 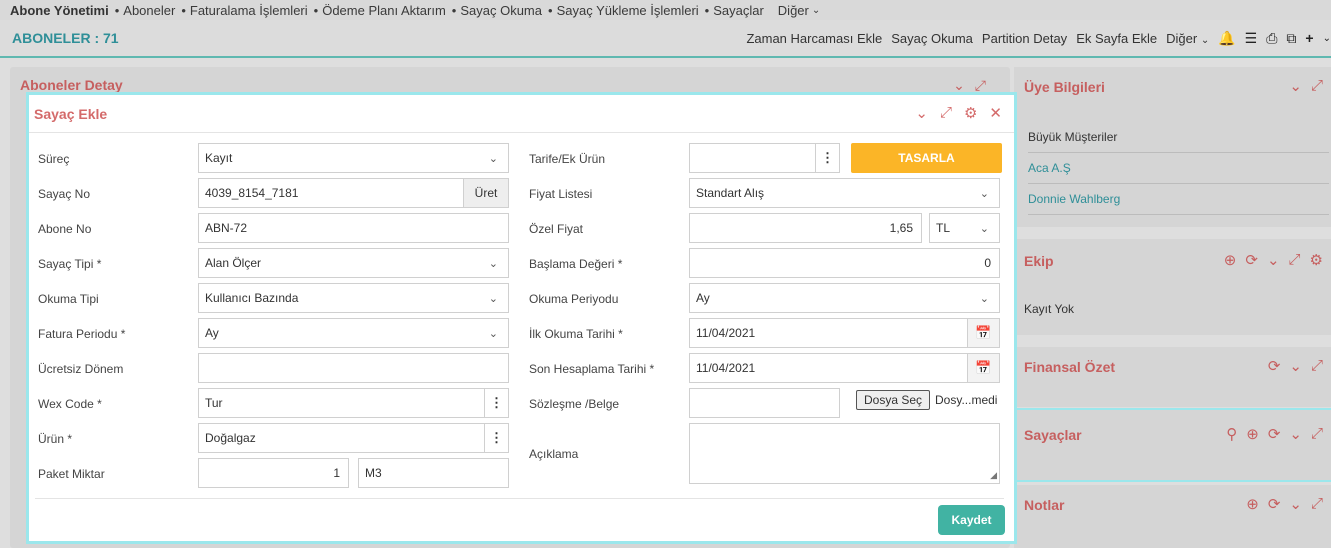 What do you see at coordinates (844, 368) in the screenshot?
I see `son-hesaplama-date: 11/04/2021 📅` at bounding box center [844, 368].